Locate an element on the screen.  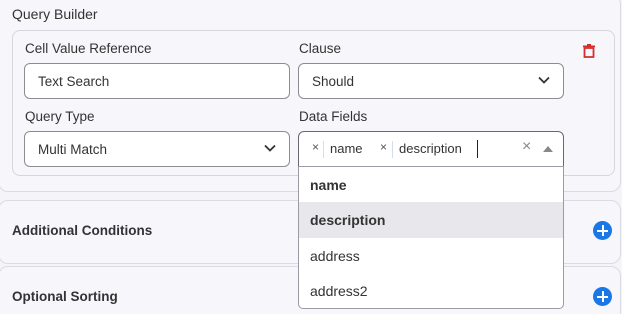
tag-description: description is located at coordinates (427, 149).